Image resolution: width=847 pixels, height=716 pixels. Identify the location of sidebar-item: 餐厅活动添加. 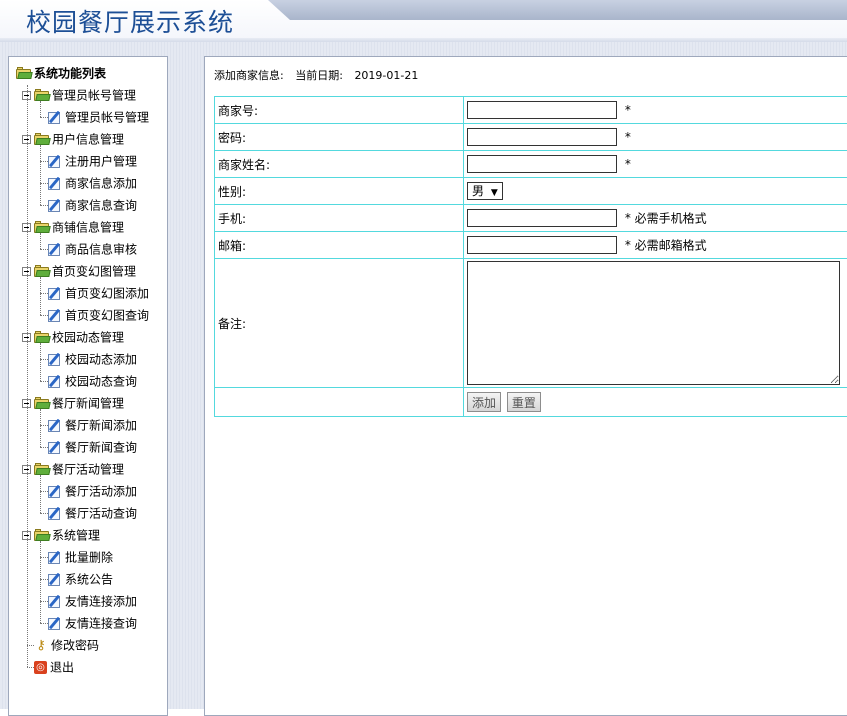
(92, 491).